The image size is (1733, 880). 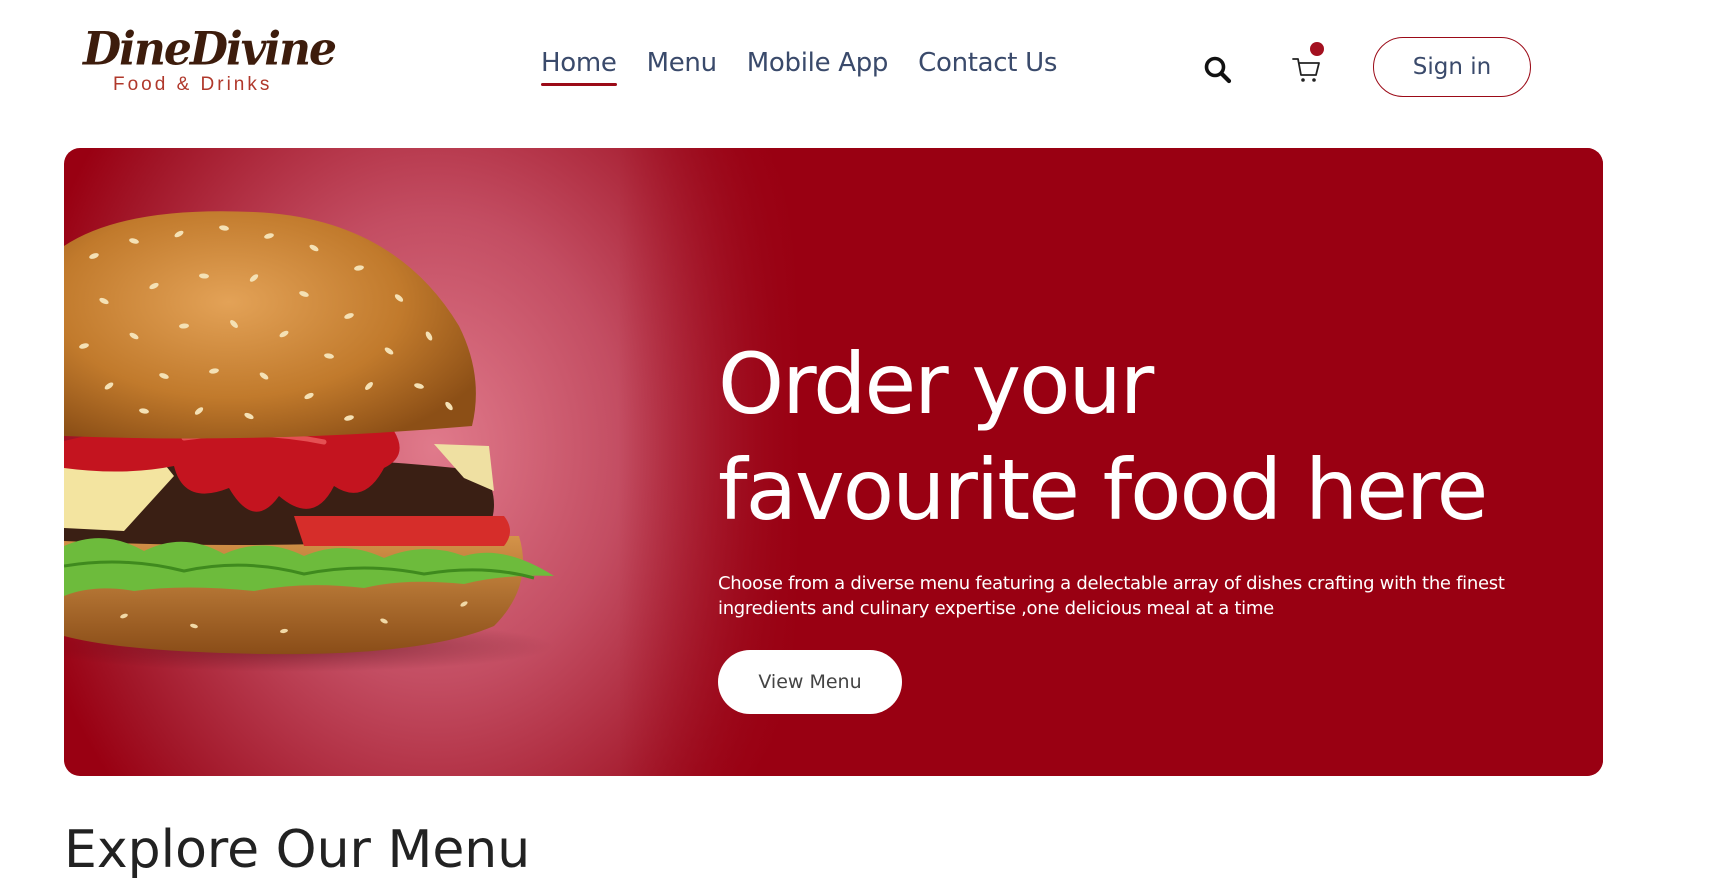 What do you see at coordinates (309, 441) in the screenshot?
I see `burger-image` at bounding box center [309, 441].